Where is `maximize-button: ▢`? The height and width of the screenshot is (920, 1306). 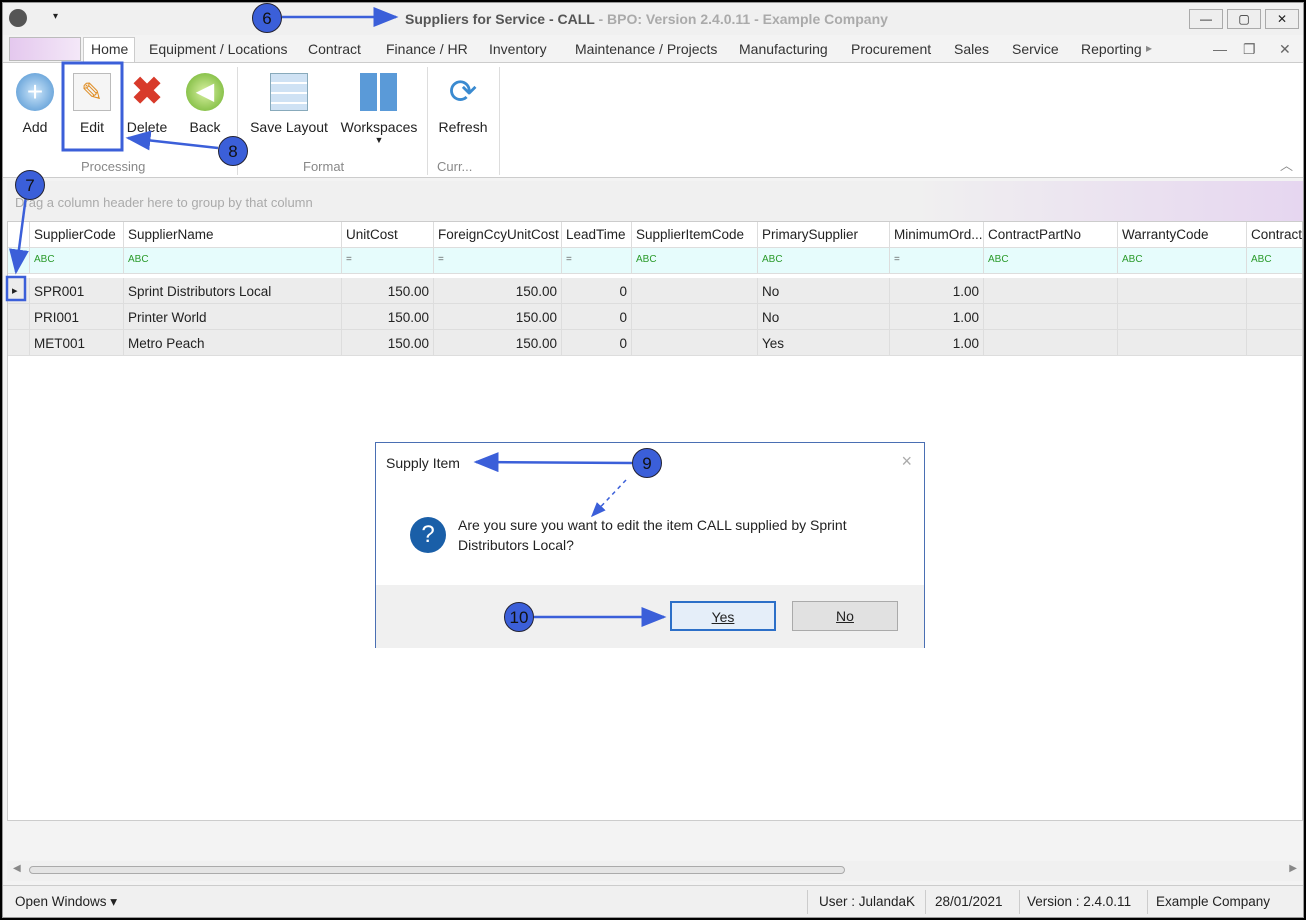
maximize-button: ▢ is located at coordinates (1244, 19).